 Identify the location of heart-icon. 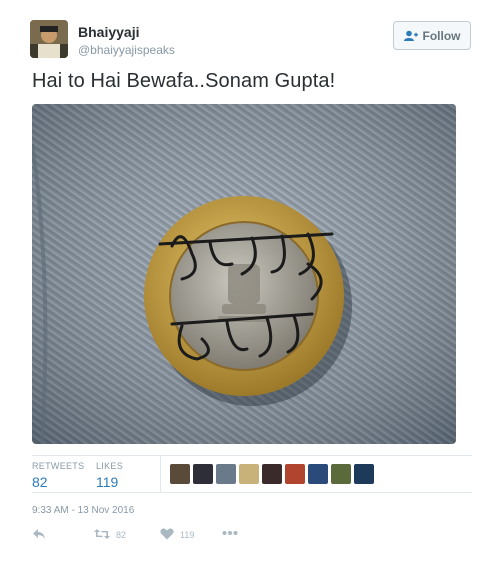
(167, 535).